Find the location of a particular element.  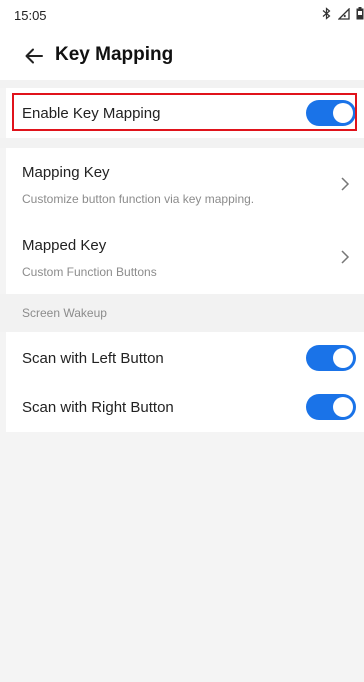

scan-right-button-label: Scan with Right Button is located at coordinates (98, 407).